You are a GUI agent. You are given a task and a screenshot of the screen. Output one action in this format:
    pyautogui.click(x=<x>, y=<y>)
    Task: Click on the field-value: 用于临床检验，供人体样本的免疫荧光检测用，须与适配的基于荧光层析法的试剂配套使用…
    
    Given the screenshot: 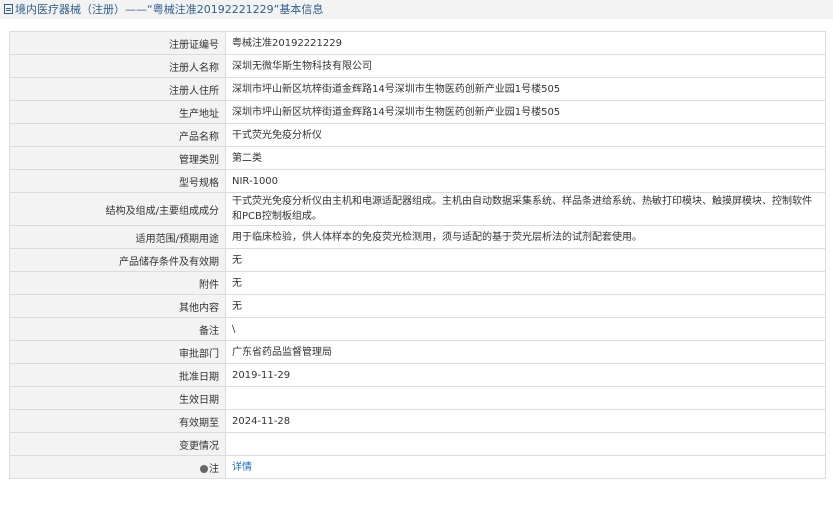 What is the action you would take?
    pyautogui.click(x=525, y=237)
    